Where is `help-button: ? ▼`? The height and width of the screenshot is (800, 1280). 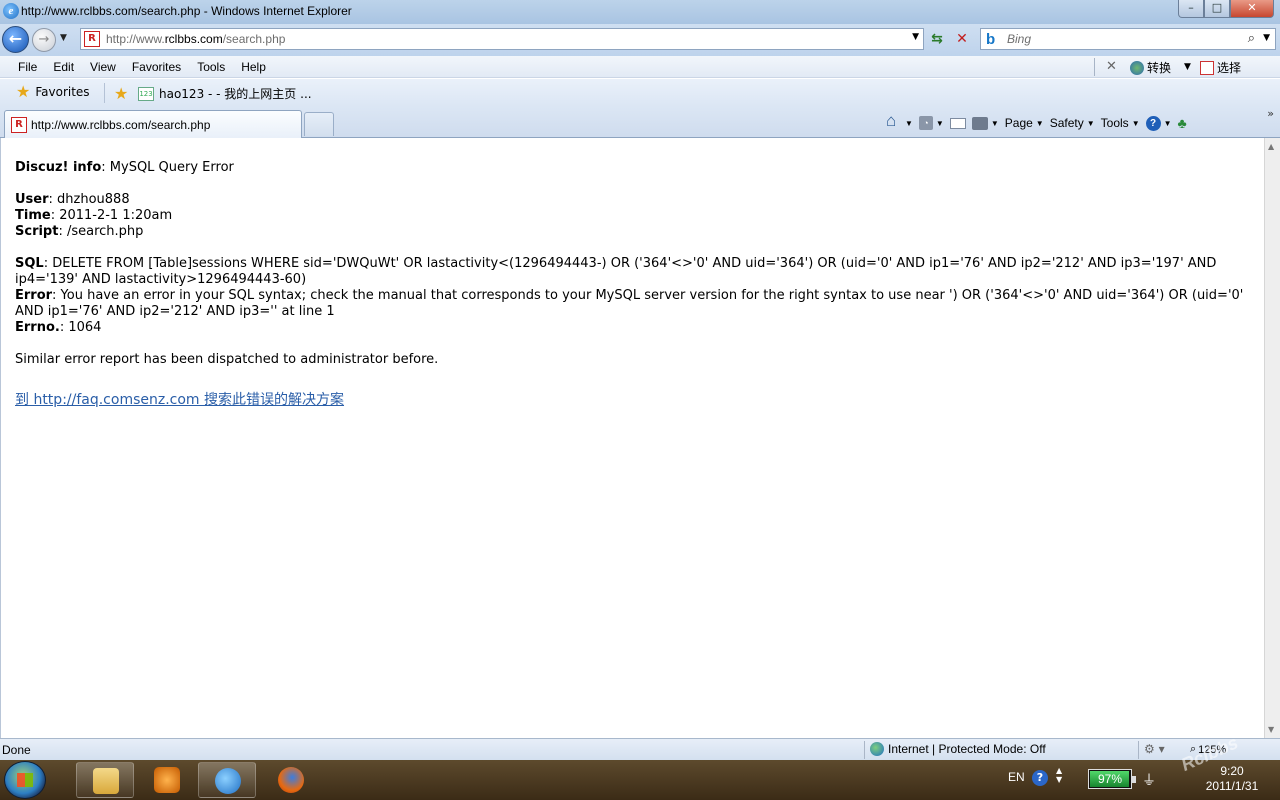 help-button: ? ▼ is located at coordinates (1158, 123).